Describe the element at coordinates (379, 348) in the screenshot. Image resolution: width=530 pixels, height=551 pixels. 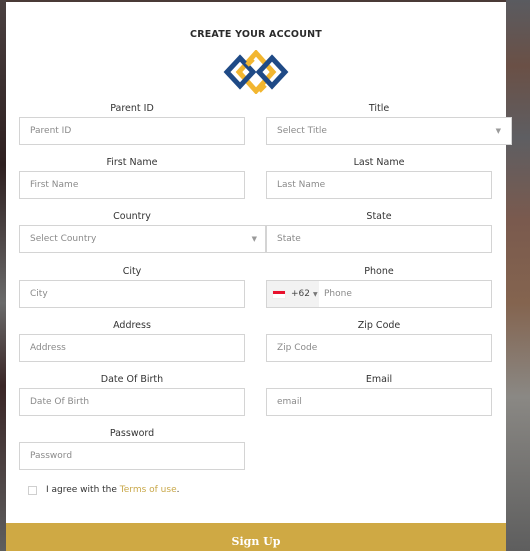
I see `zip-code-input` at that location.